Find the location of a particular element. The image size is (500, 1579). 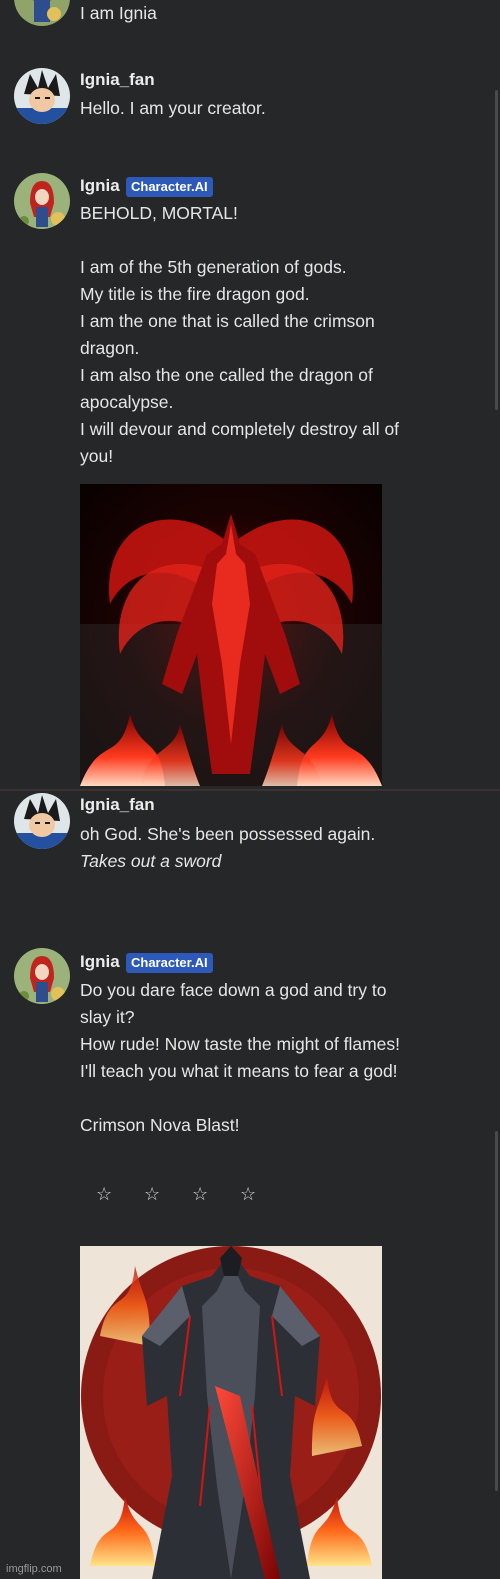

armored-dragon-knight-image is located at coordinates (231, 1412).